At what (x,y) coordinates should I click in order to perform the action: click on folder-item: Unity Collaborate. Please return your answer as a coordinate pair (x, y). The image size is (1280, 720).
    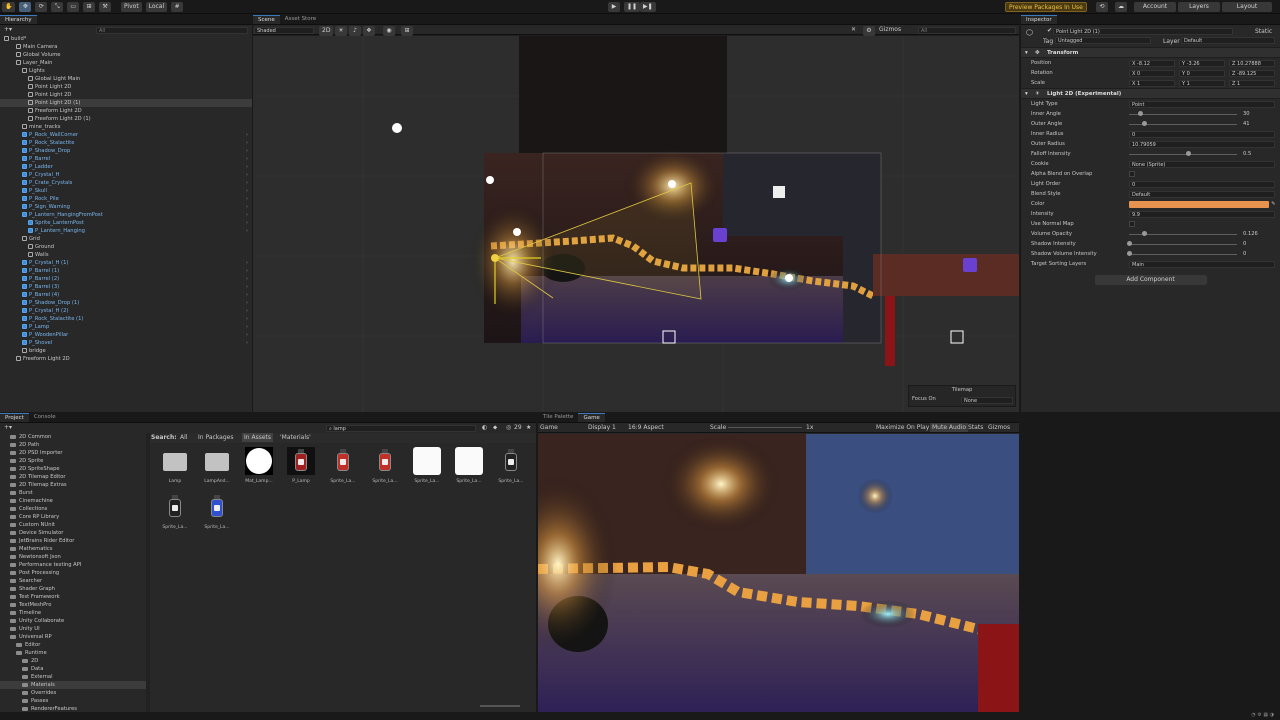
    Looking at the image, I should click on (73, 621).